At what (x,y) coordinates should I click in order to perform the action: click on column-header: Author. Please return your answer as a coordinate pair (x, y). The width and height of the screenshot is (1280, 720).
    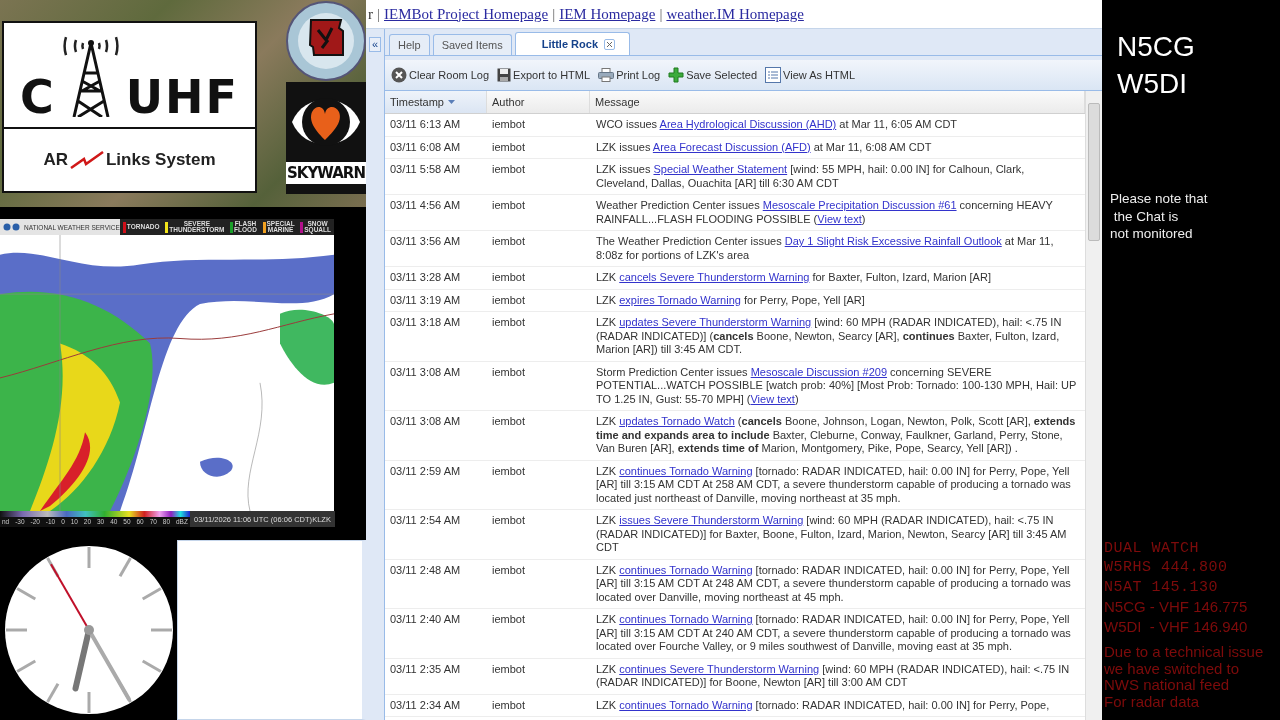
    Looking at the image, I should click on (538, 102).